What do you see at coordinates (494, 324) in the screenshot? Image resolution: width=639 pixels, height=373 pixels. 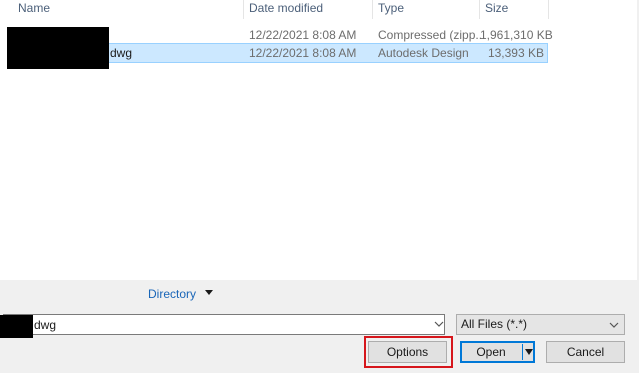 I see `filetype-selected: All Files (*.*)` at bounding box center [494, 324].